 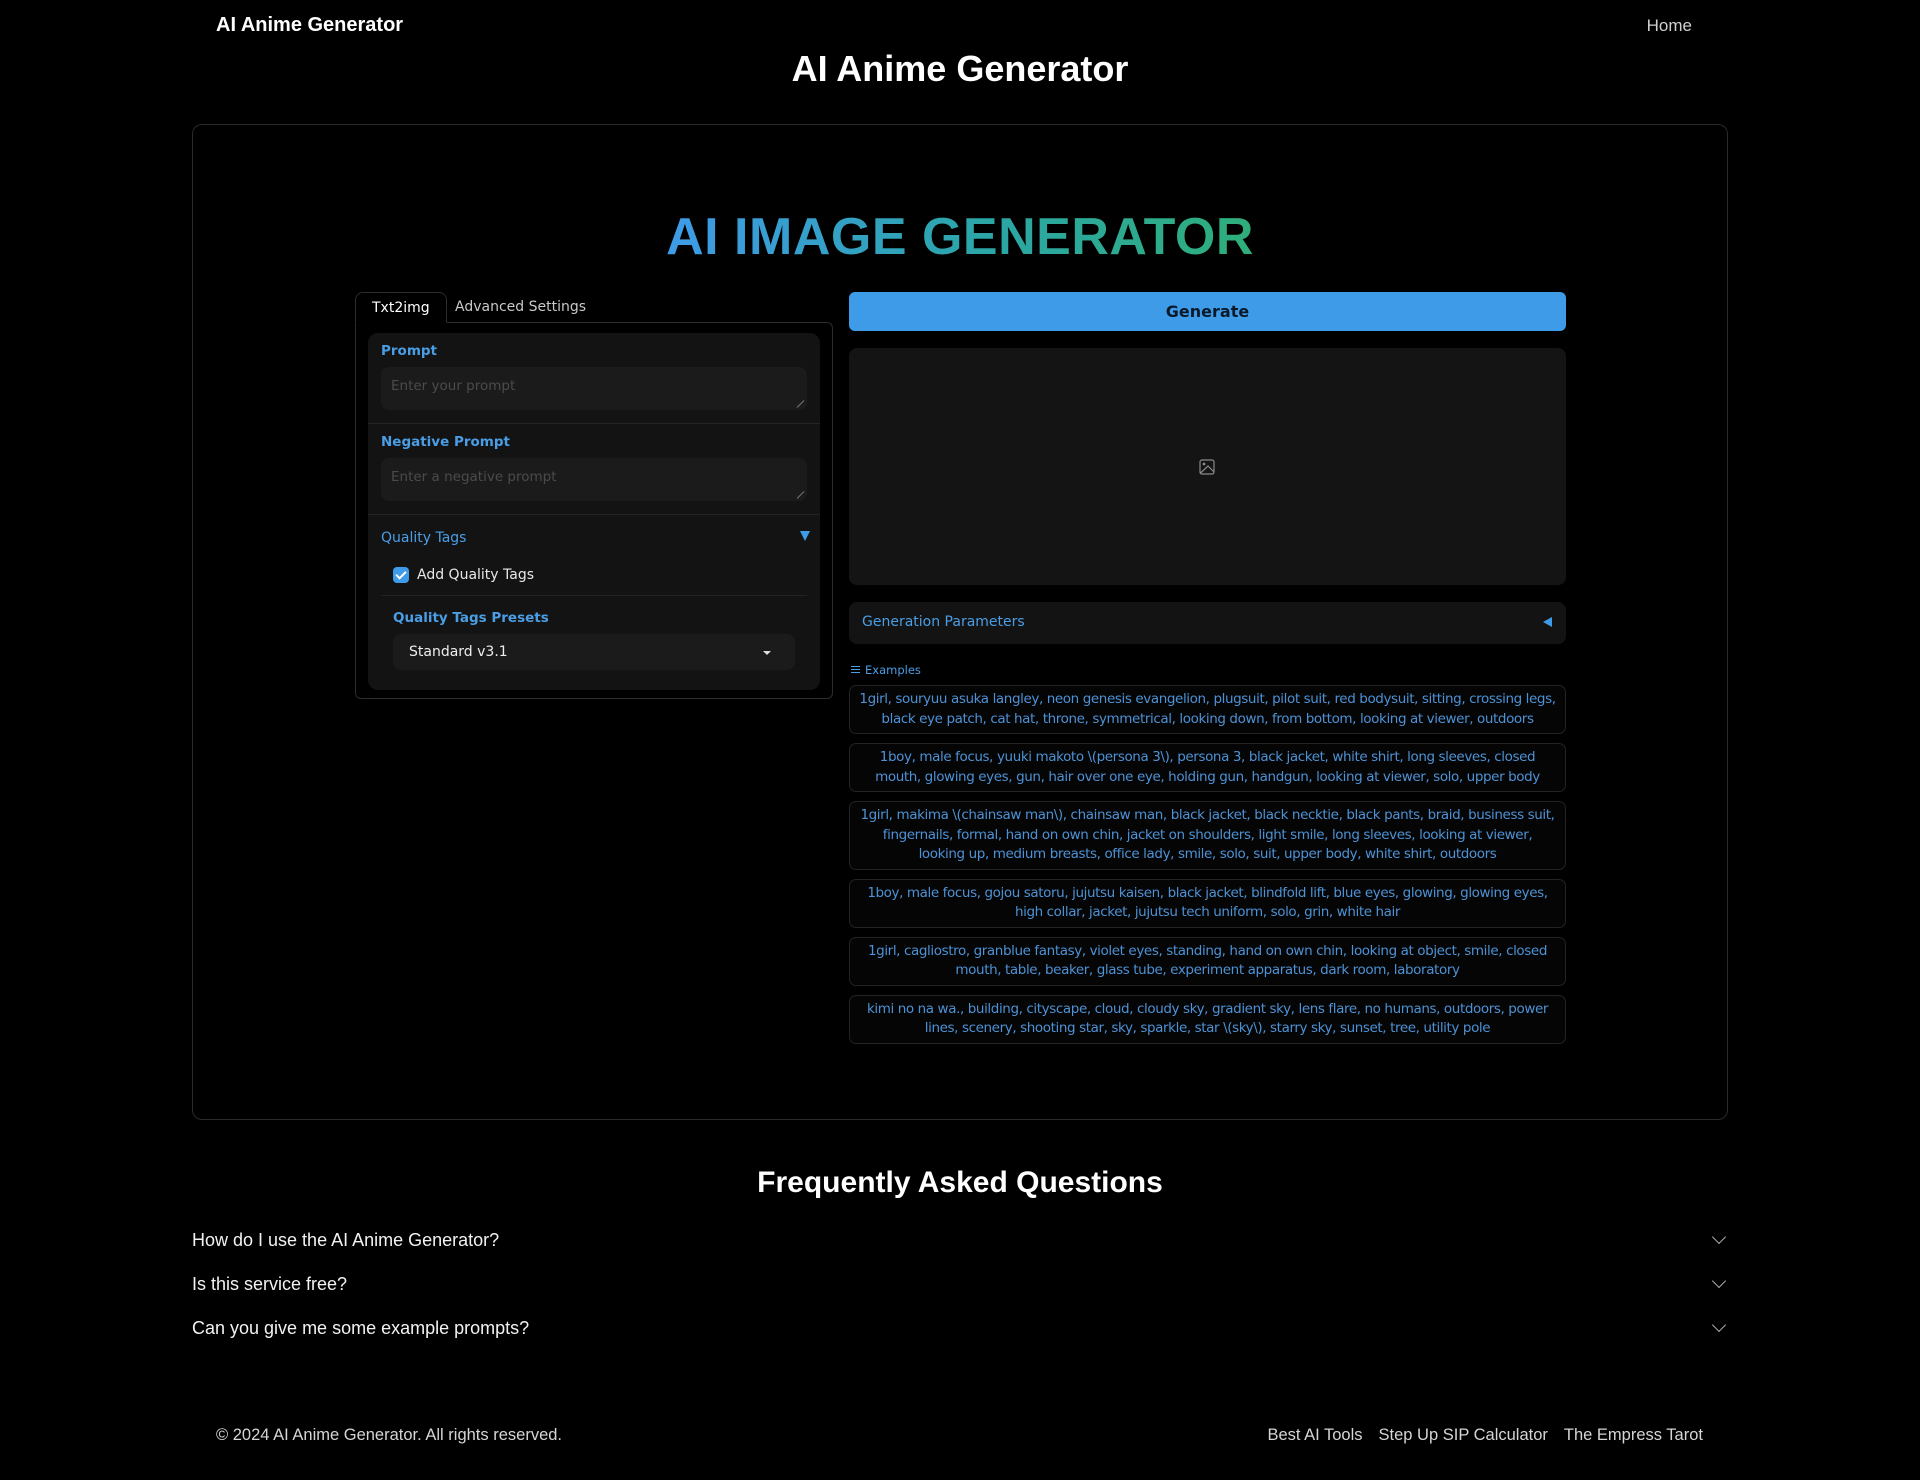 What do you see at coordinates (960, 1241) in the screenshot?
I see `faq-item: How do I use the AI Anime Generator?` at bounding box center [960, 1241].